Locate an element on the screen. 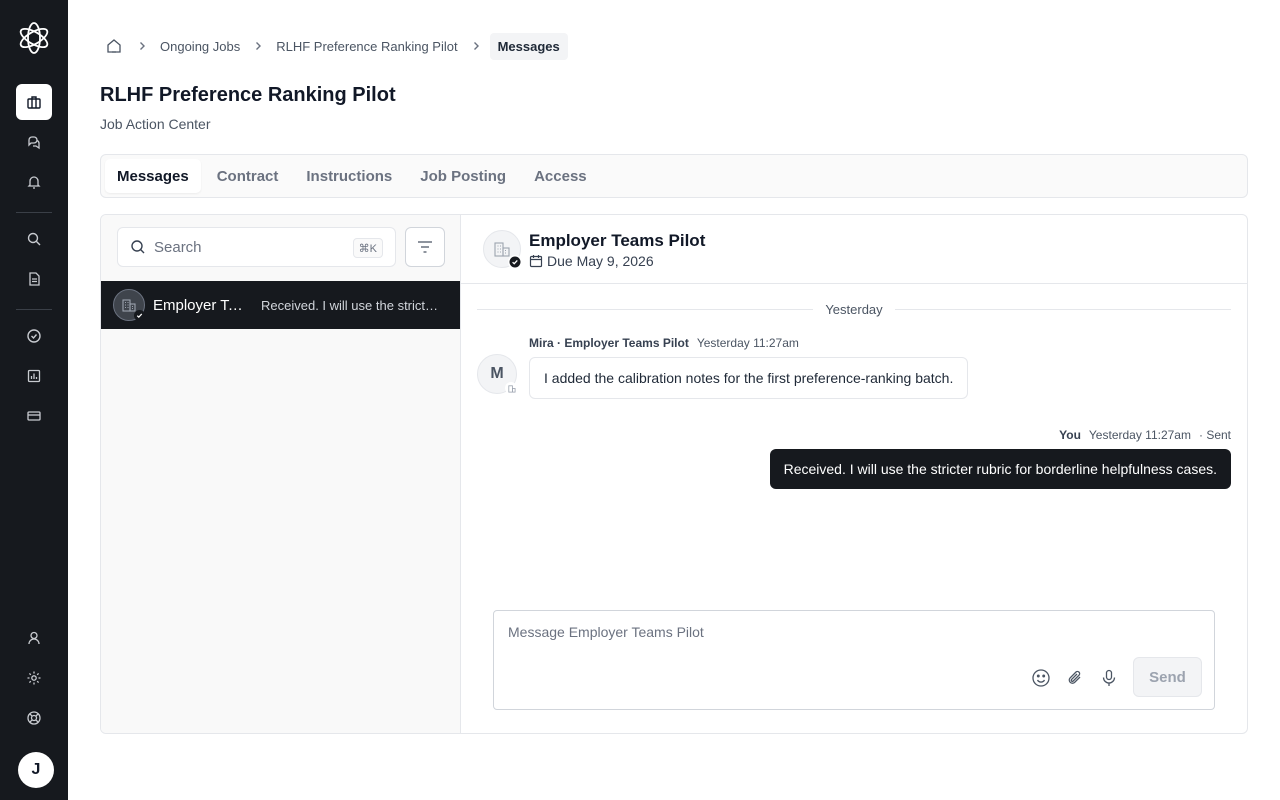 The height and width of the screenshot is (800, 1280). breadcrumb-ongoing-jobs: Ongoing Jobs is located at coordinates (200, 46).